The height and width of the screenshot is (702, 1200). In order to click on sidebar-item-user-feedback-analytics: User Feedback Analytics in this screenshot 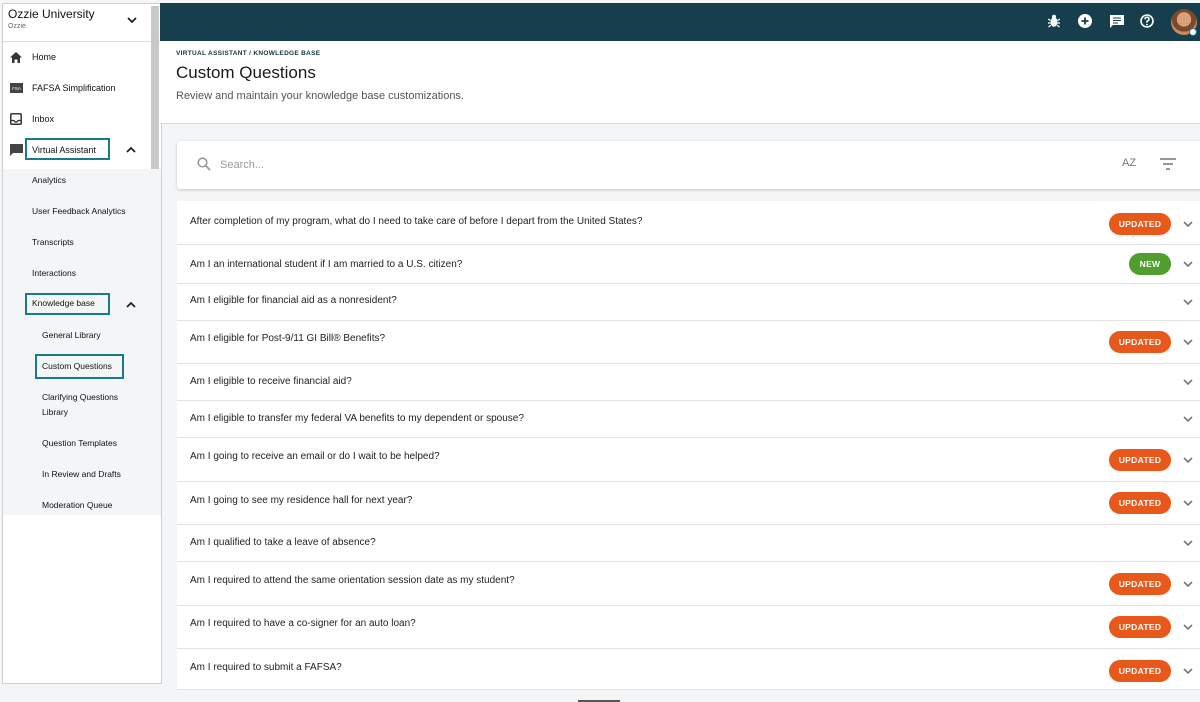, I will do `click(79, 211)`.